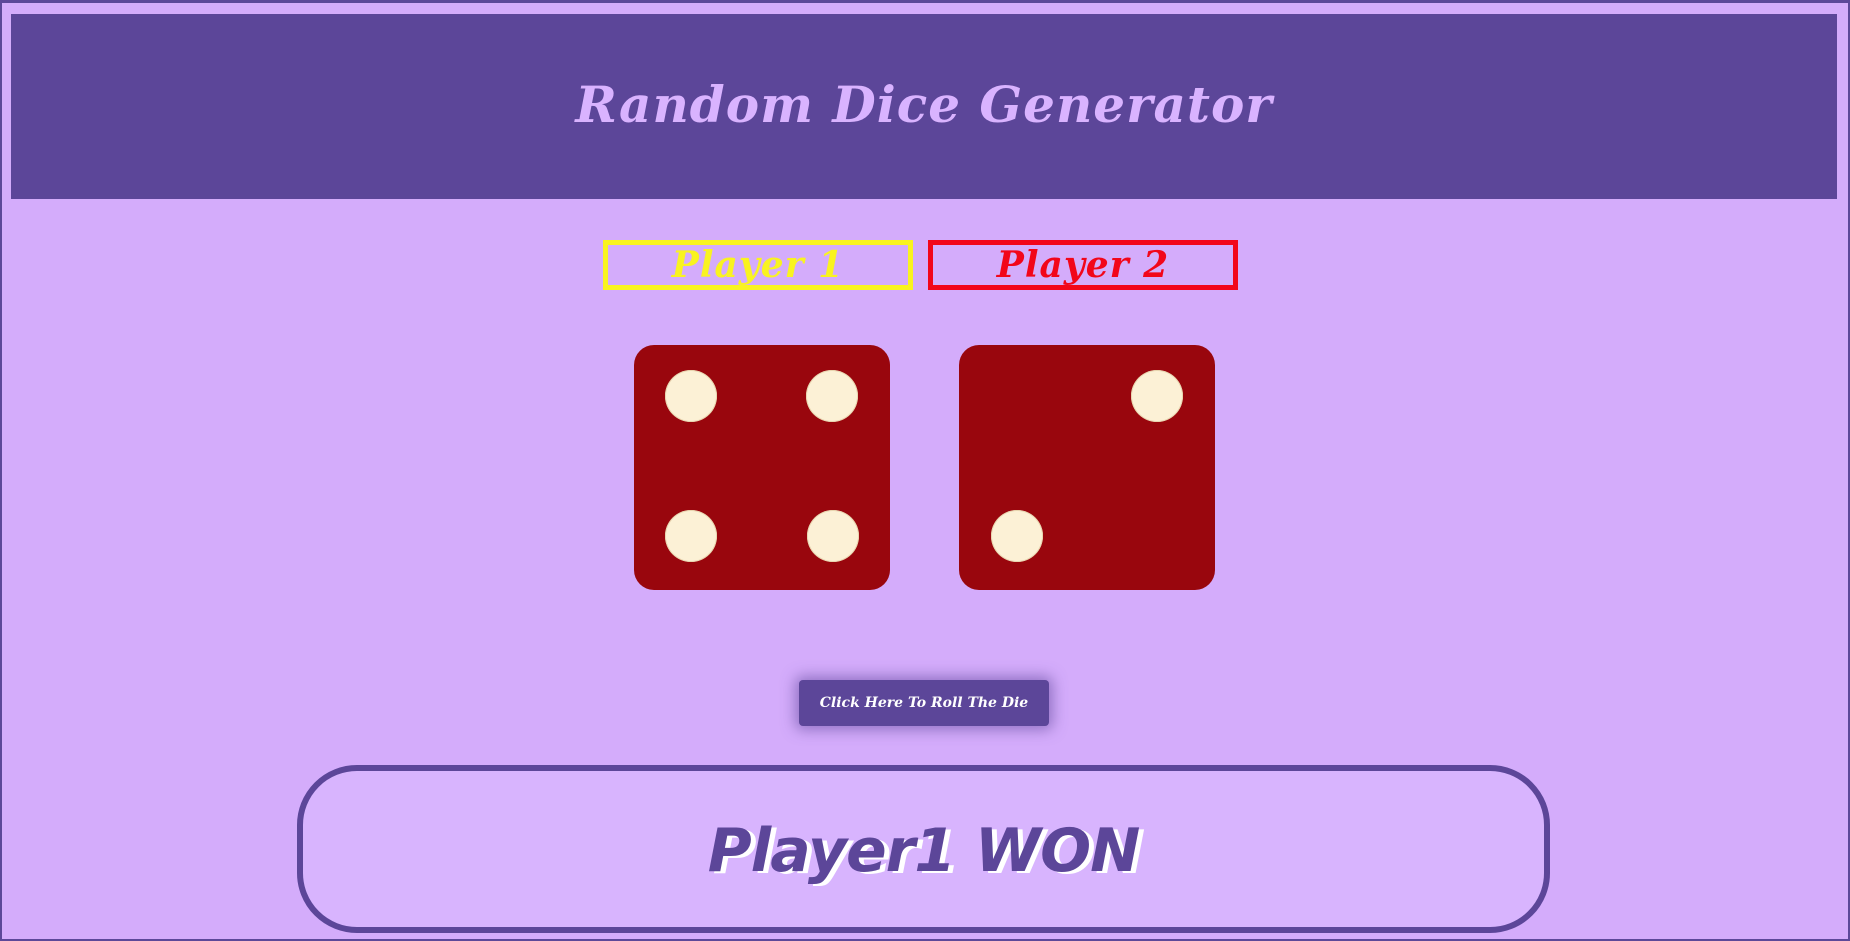 Image resolution: width=1850 pixels, height=941 pixels. I want to click on result-panel: Player1 WON, so click(923, 849).